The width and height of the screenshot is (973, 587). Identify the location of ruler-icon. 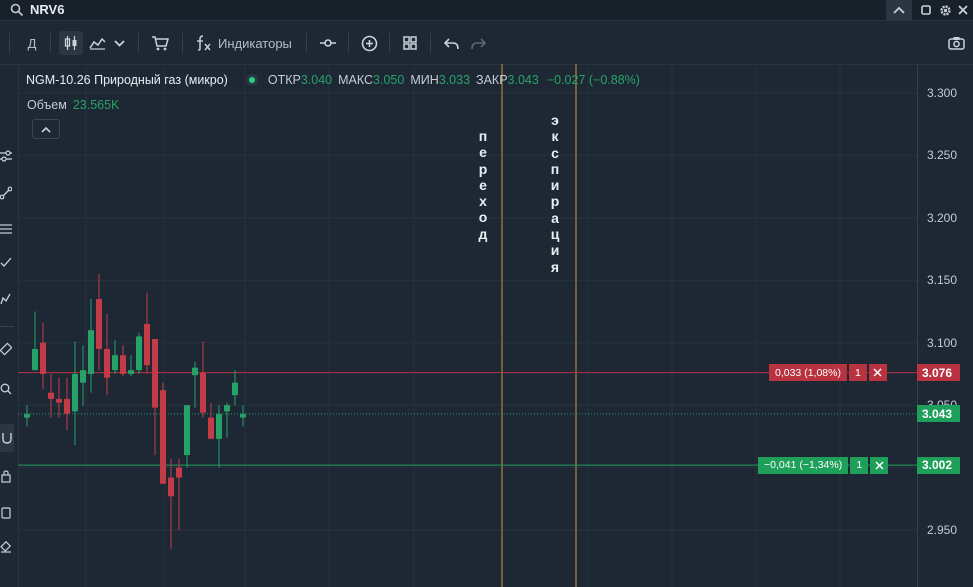
(6, 349).